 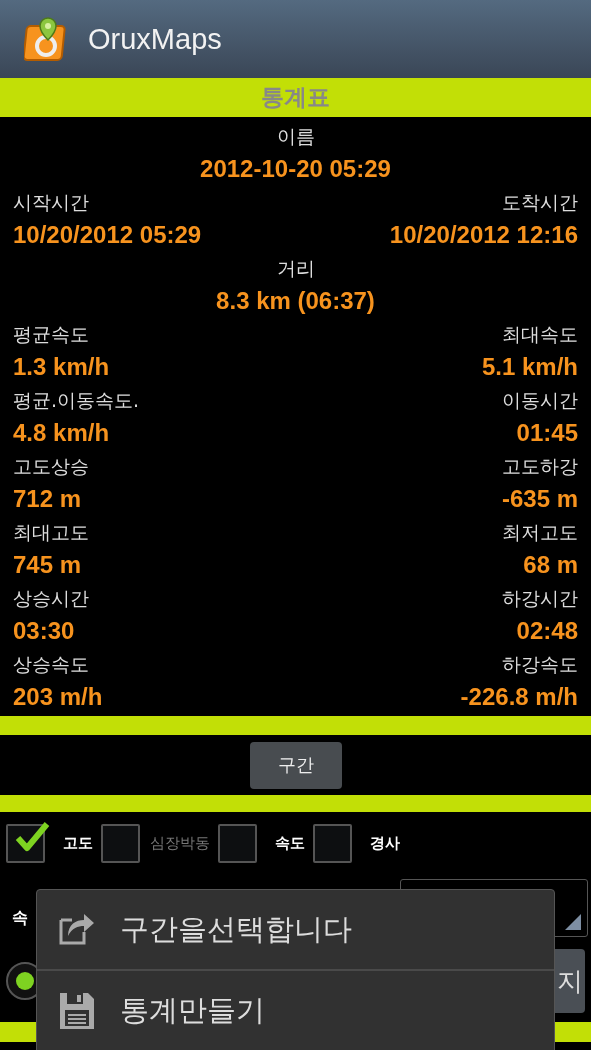 I want to click on field-label: 속, so click(x=20, y=918).